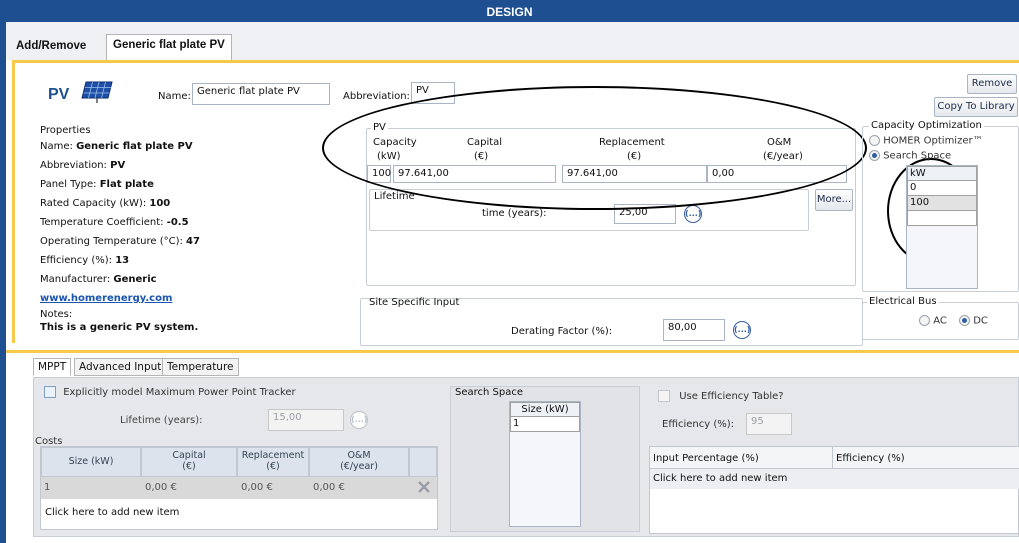 This screenshot has height=543, width=1019. Describe the element at coordinates (97, 184) in the screenshot. I see `property-row: Panel Type: Flat plate` at that location.